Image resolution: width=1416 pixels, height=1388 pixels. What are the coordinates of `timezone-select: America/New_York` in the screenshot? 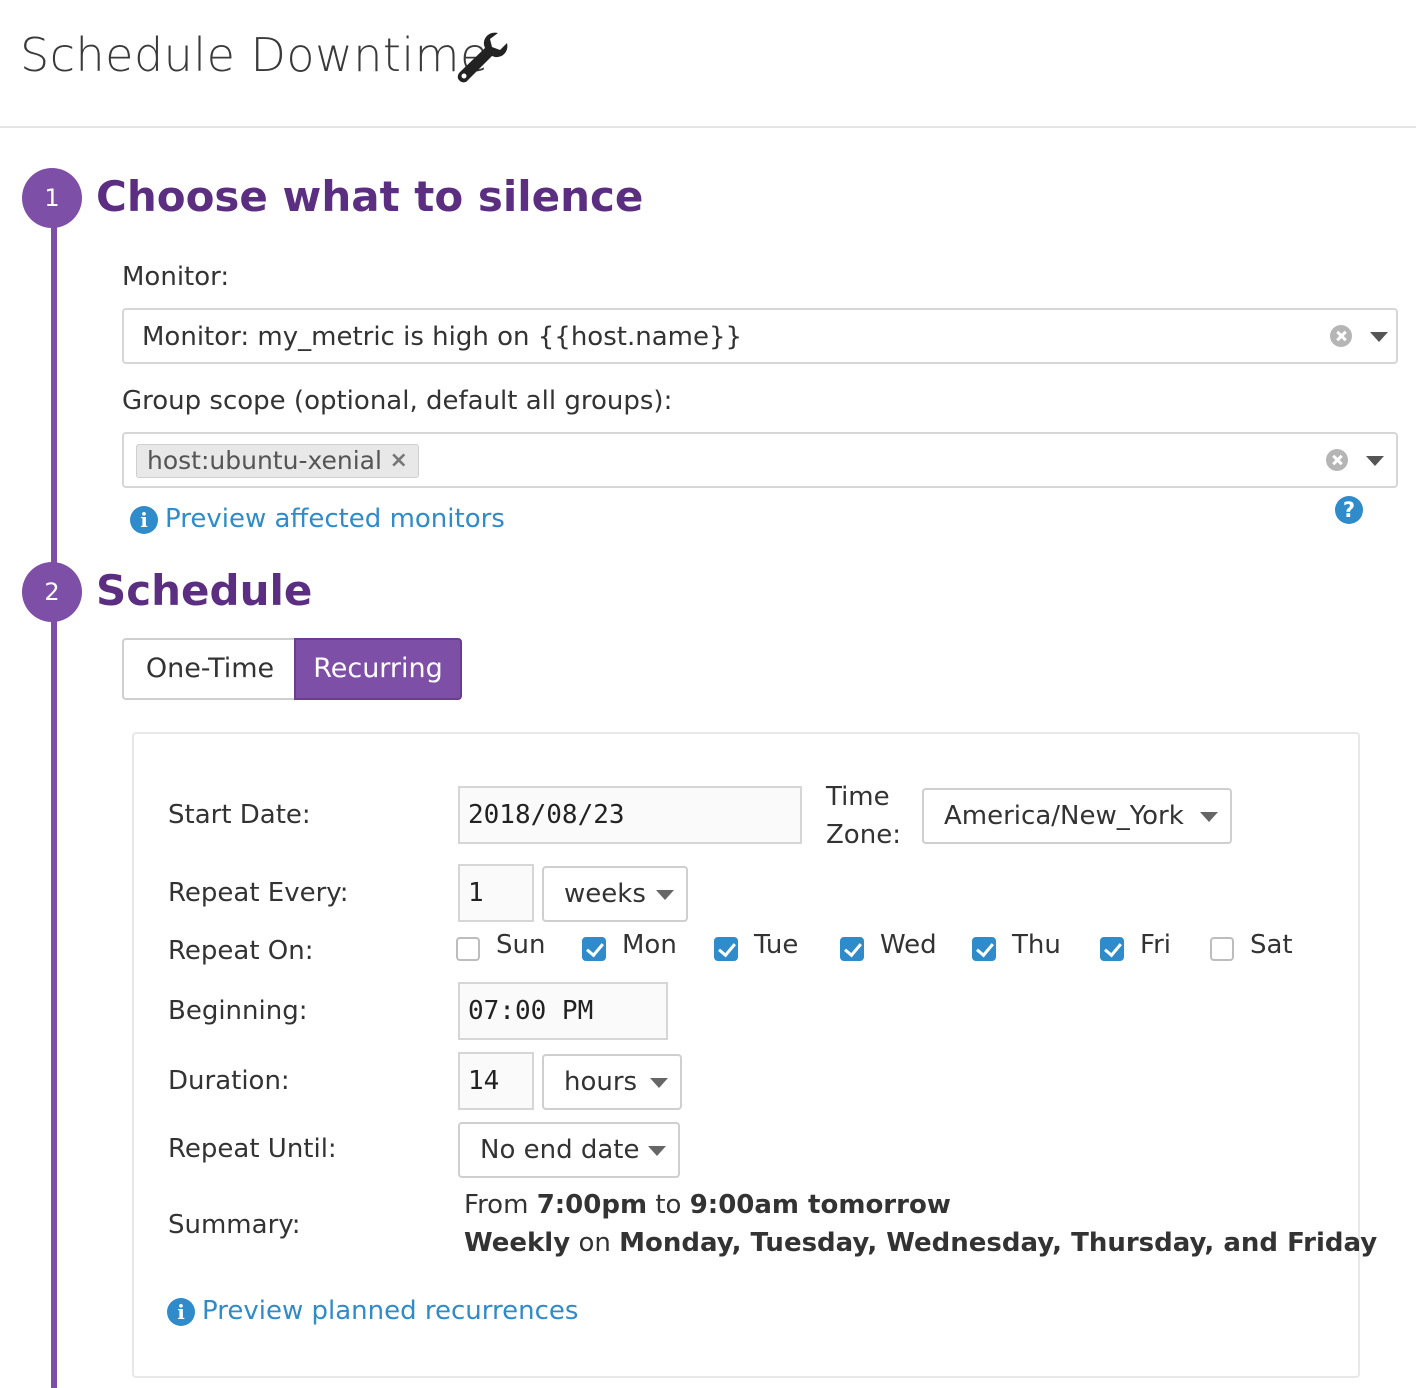 It's located at (1077, 816).